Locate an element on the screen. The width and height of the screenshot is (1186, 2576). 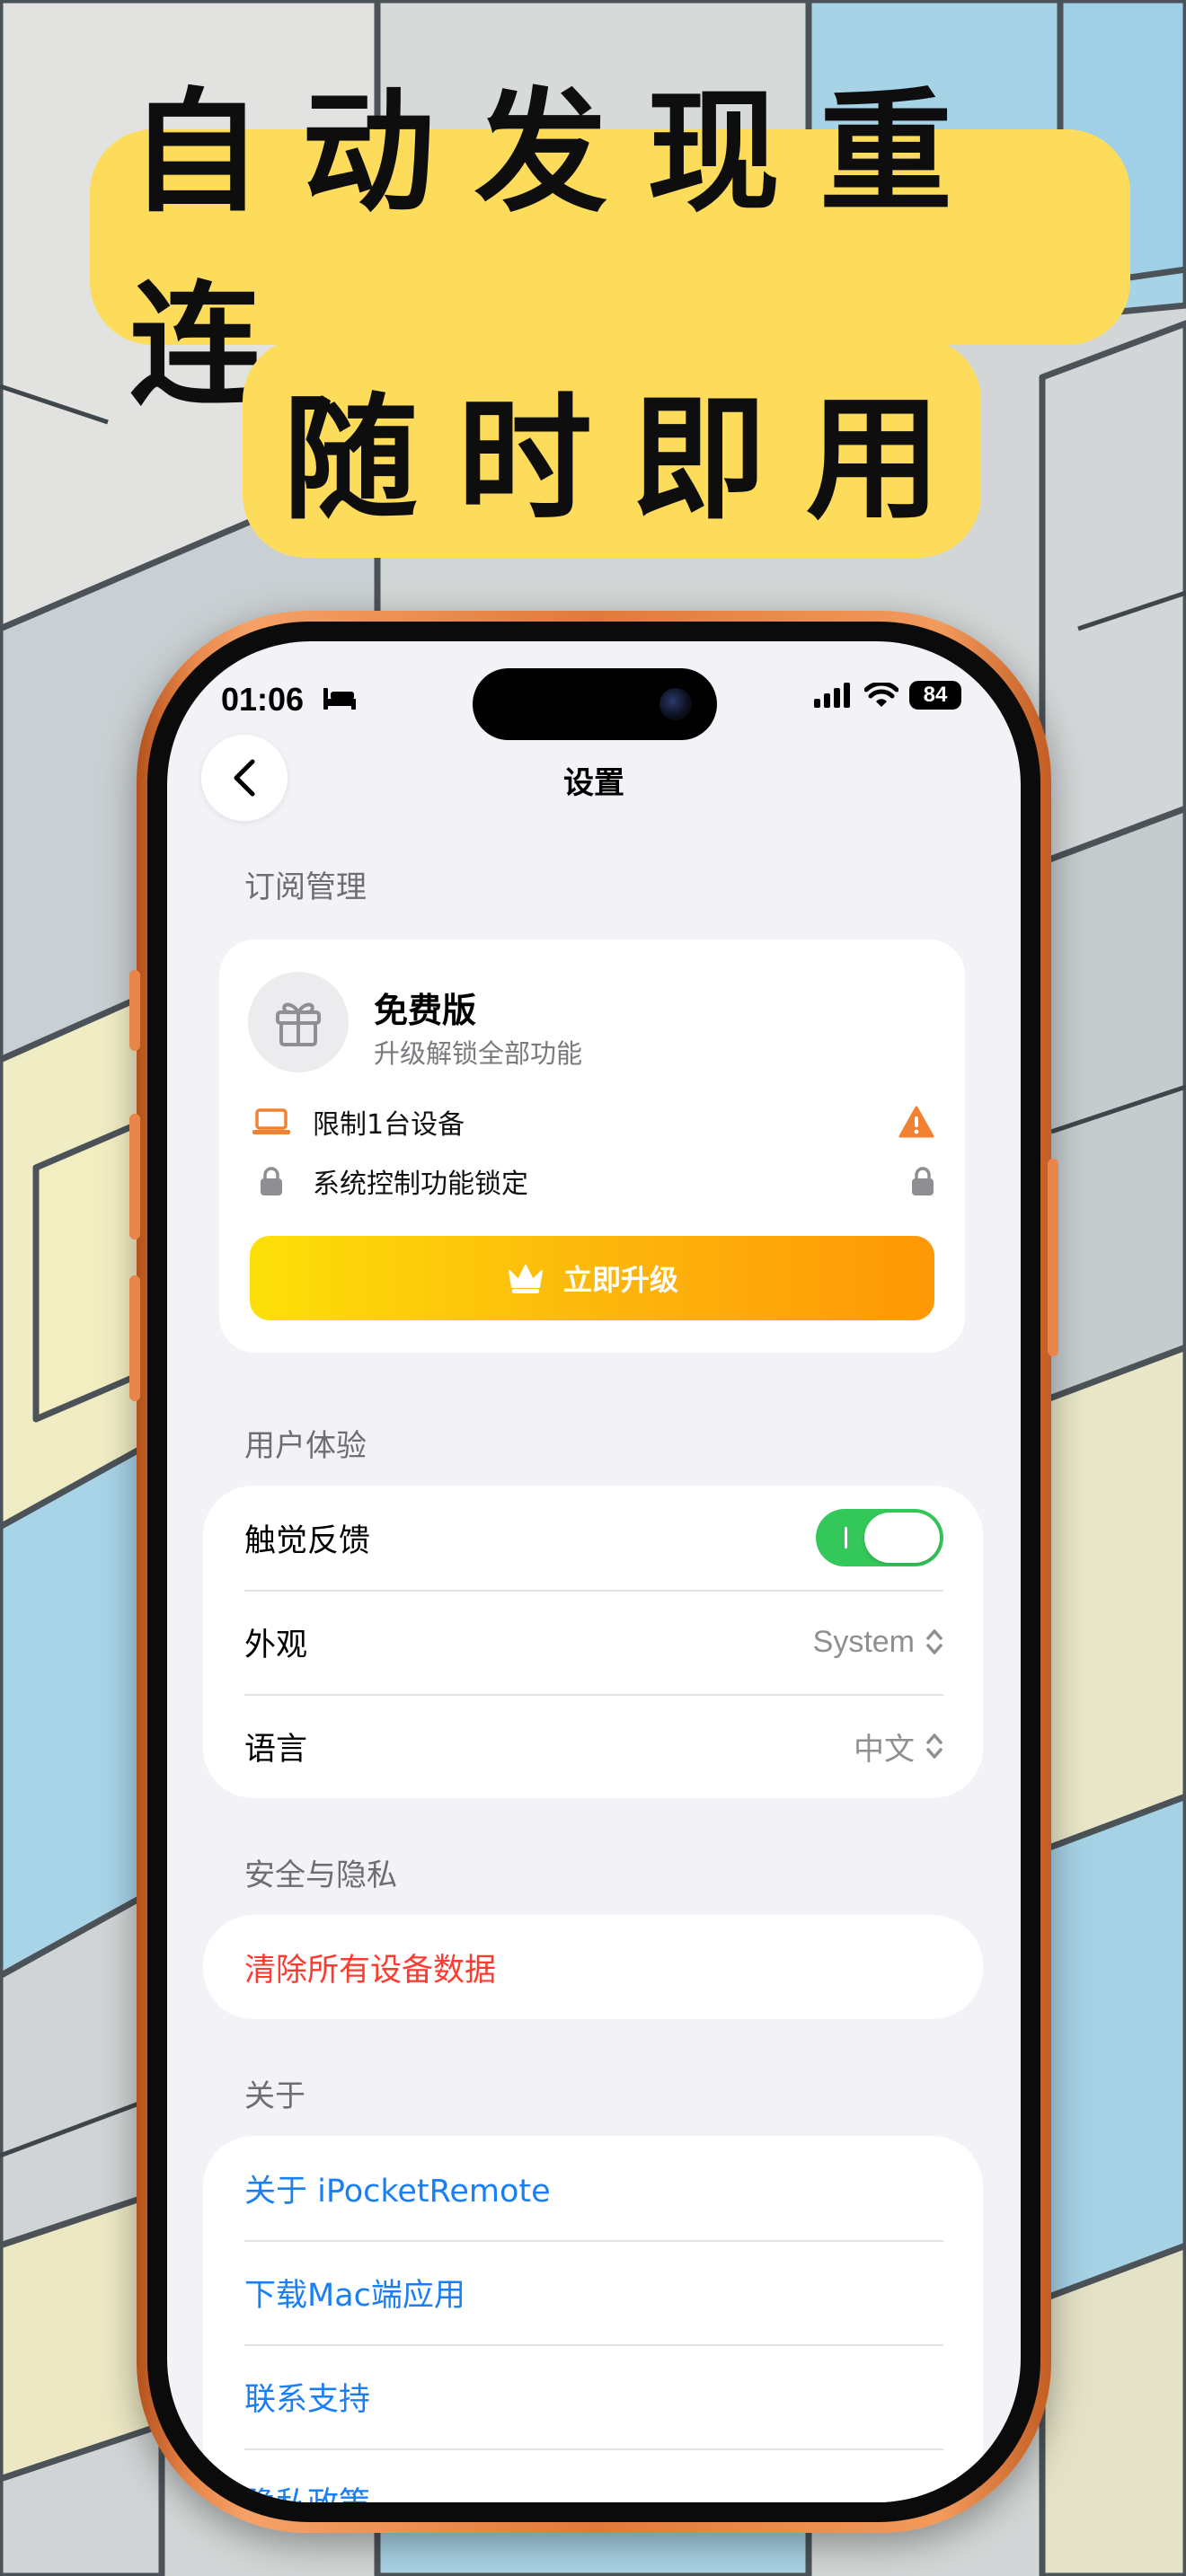
appearance-label: 外观 is located at coordinates (276, 1645).